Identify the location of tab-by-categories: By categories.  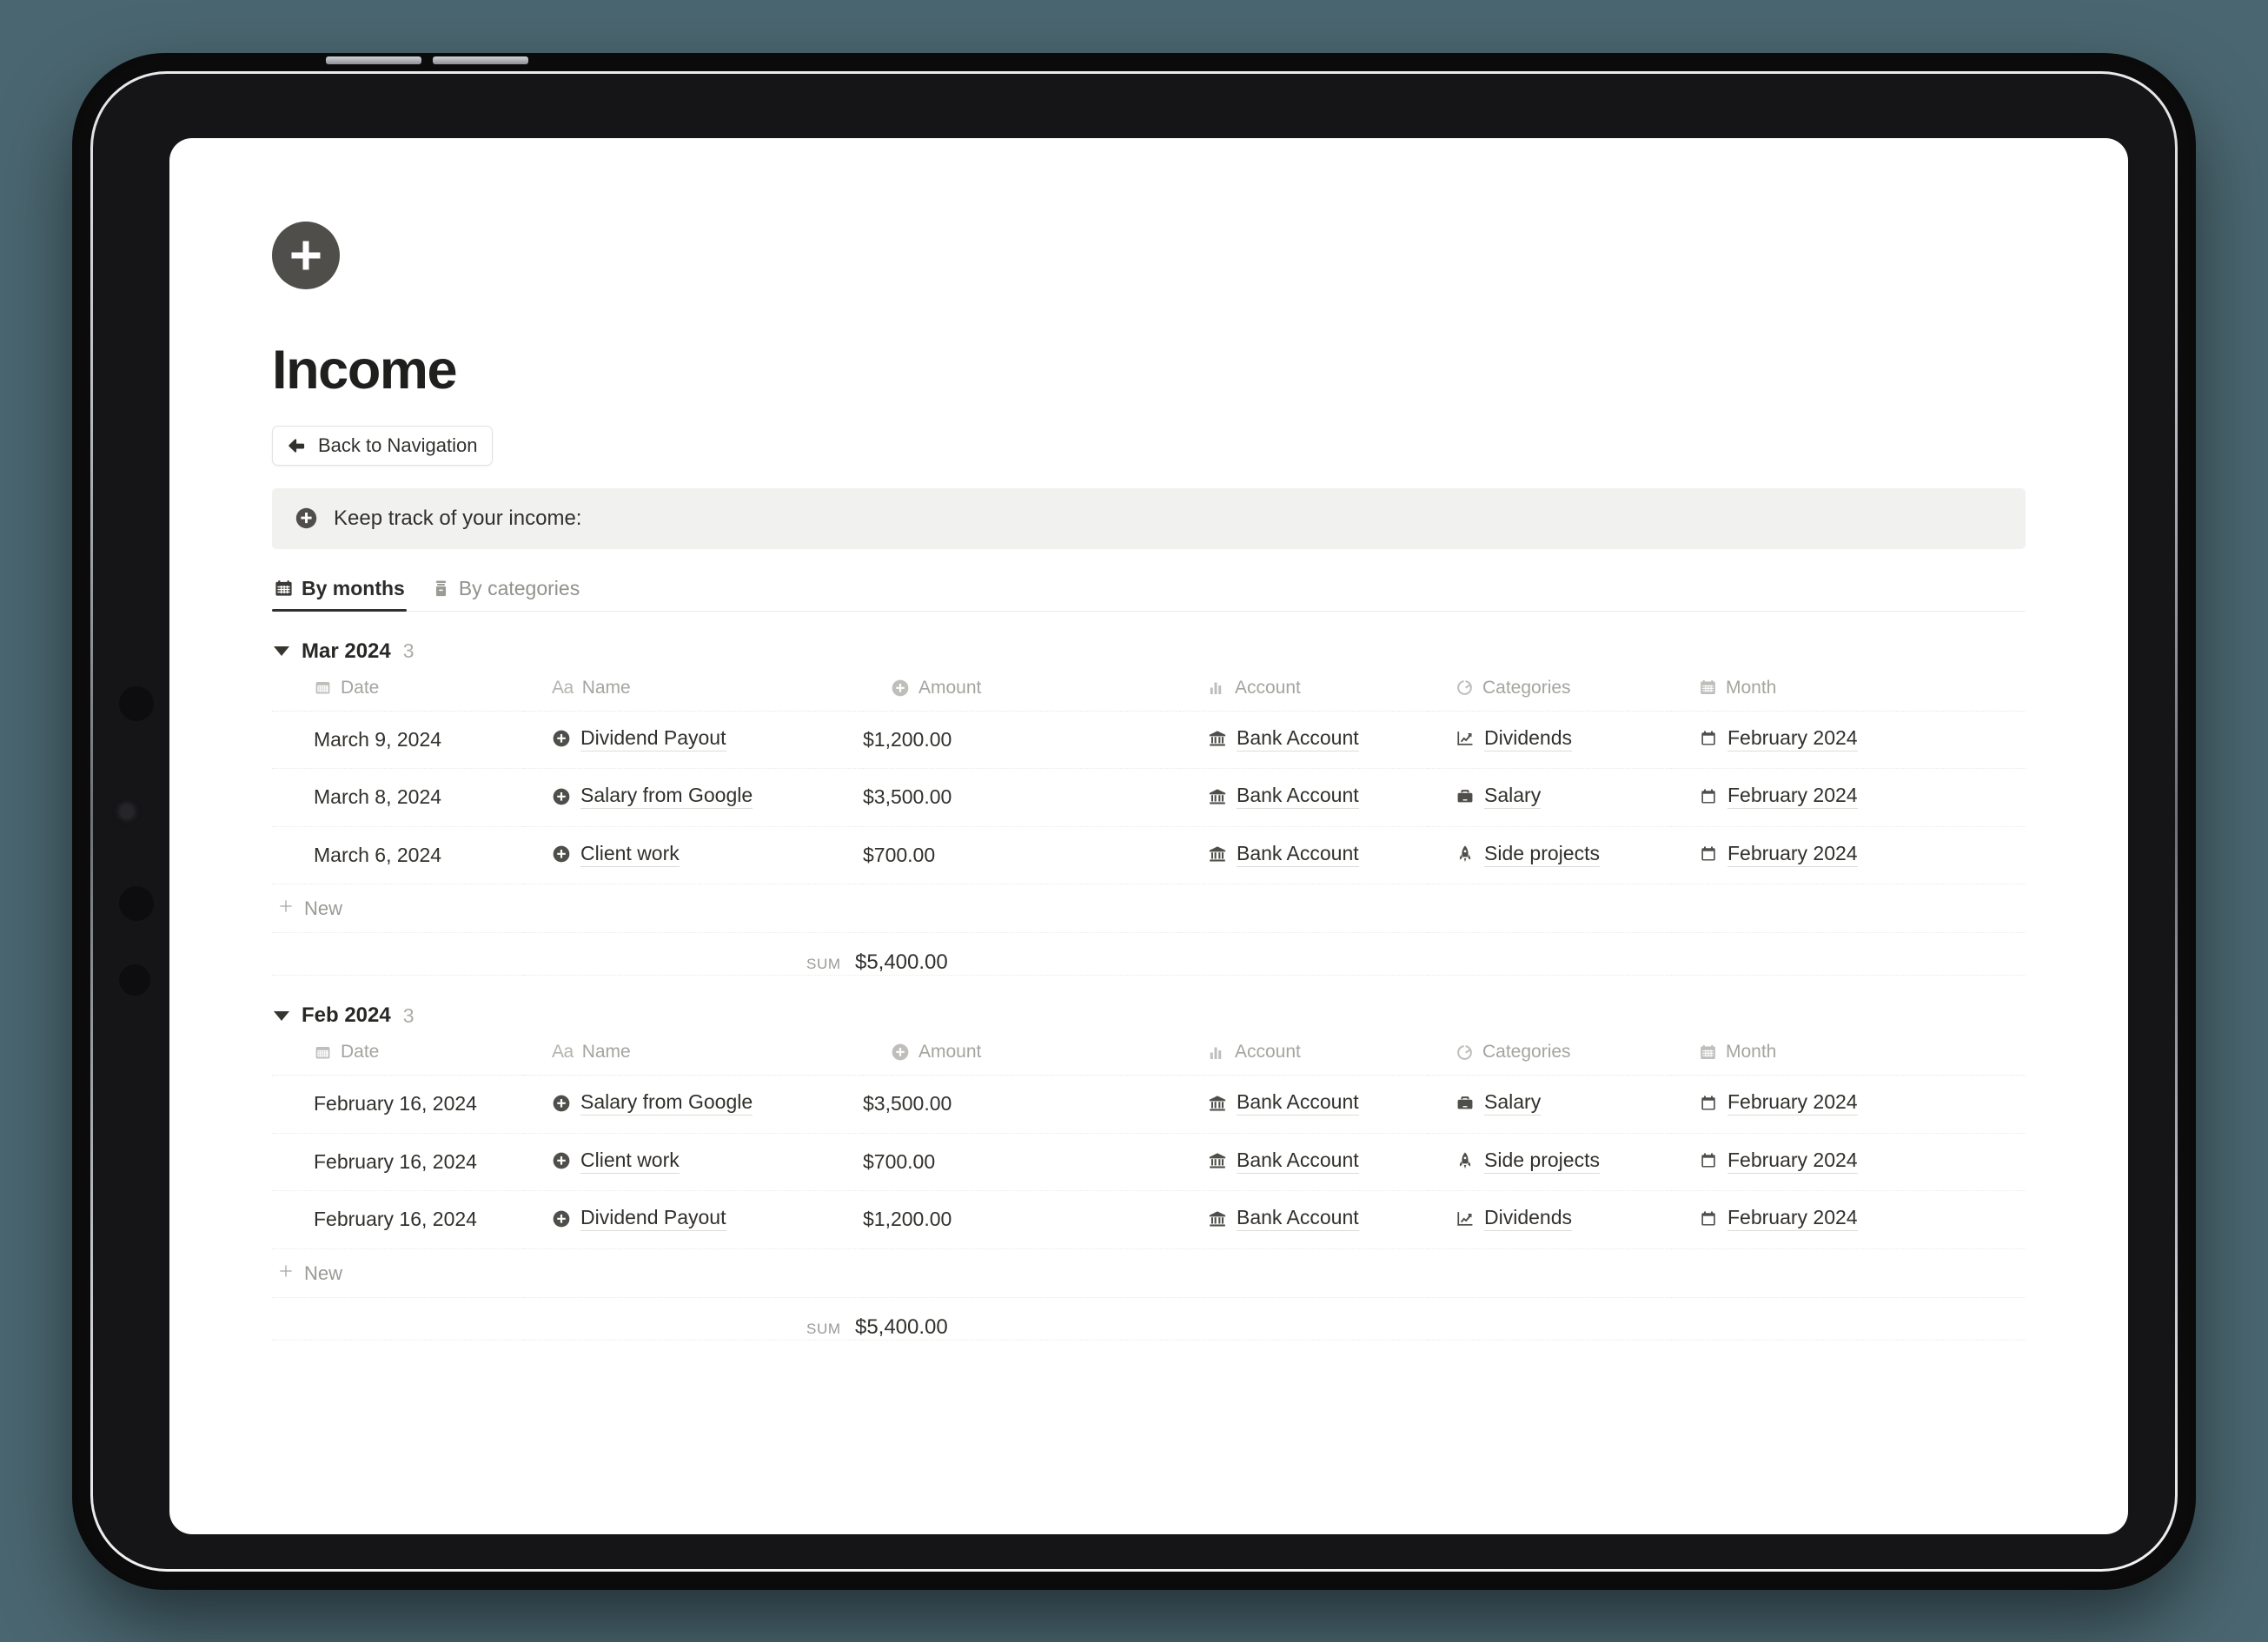
(505, 592).